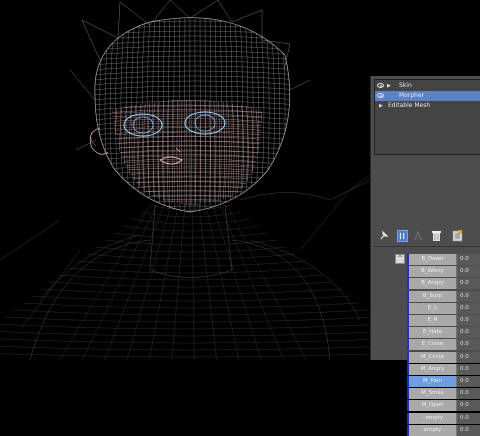  I want to click on morph-channel-row: - empty -0.0, so click(443, 430).